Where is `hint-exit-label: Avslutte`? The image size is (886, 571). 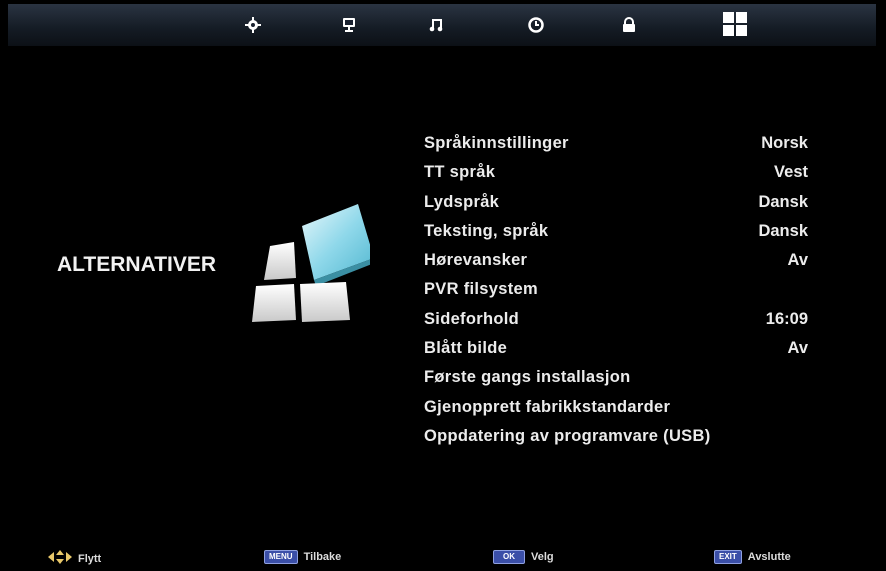
hint-exit-label: Avslutte is located at coordinates (769, 557).